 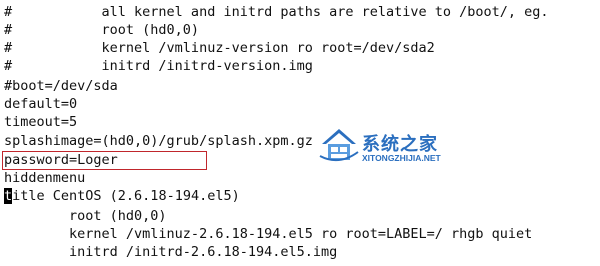 I want to click on house-logo-icon, so click(x=339, y=145).